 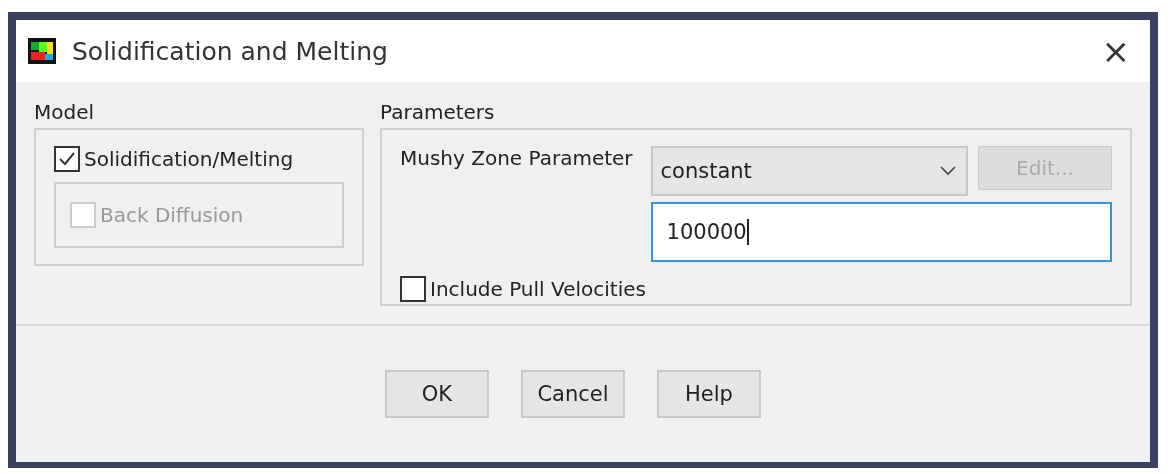 What do you see at coordinates (65, 112) in the screenshot?
I see `group-label: Model` at bounding box center [65, 112].